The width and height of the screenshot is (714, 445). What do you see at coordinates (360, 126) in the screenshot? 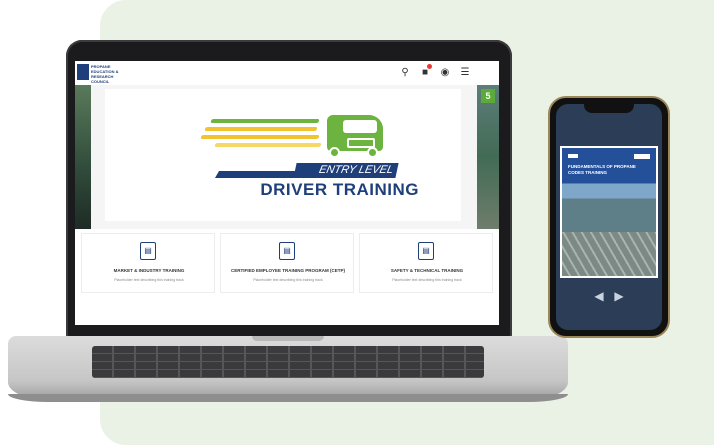
I see `truck-window` at bounding box center [360, 126].